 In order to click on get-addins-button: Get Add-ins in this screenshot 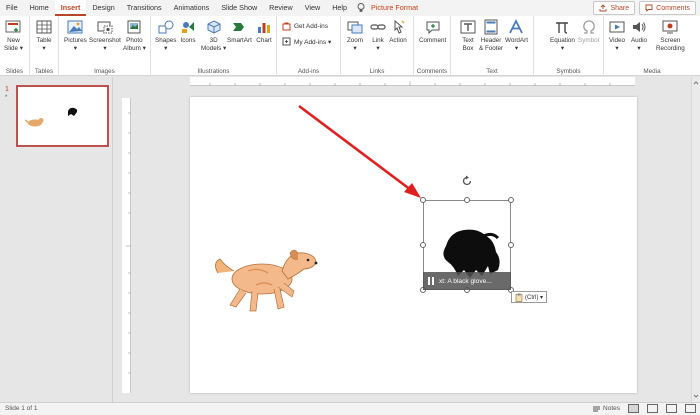, I will do `click(306, 26)`.